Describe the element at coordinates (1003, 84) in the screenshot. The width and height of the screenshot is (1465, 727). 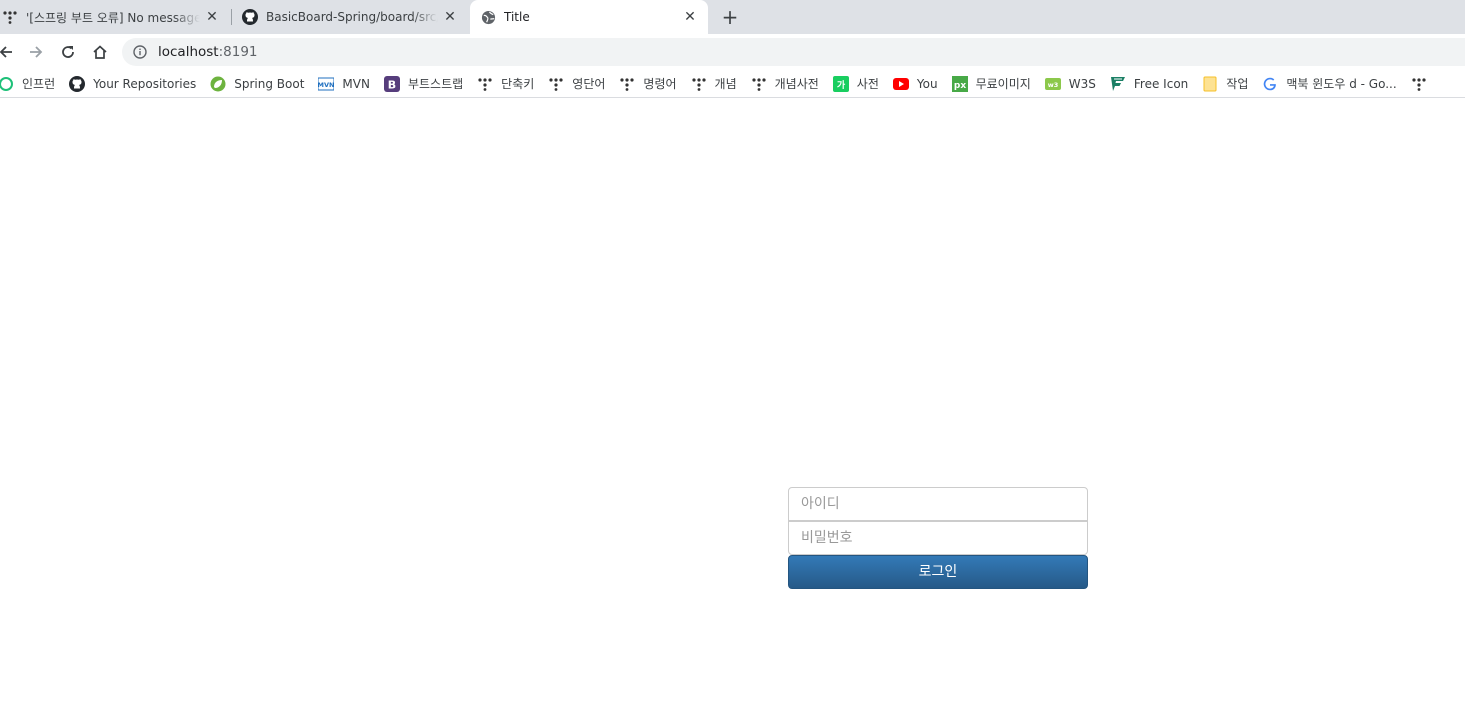
I see `bookmark-label: 무료이미지` at that location.